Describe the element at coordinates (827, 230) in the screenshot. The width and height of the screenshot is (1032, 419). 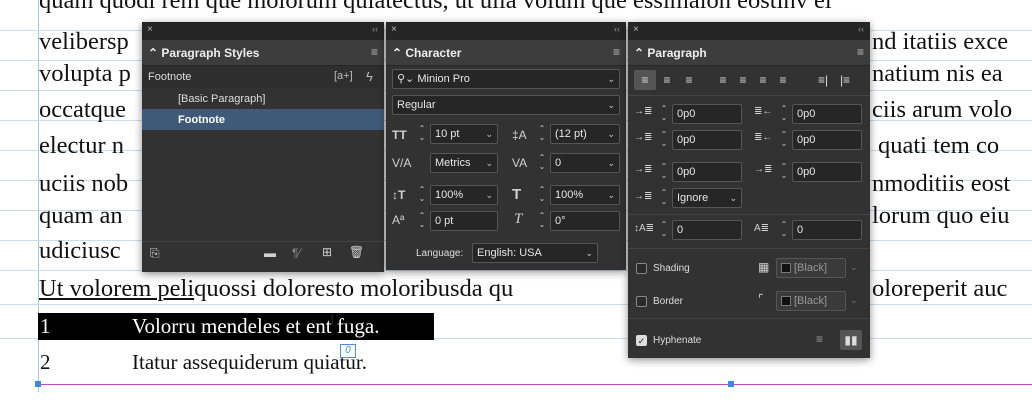
I see `drop-cap-chars-field: 0` at that location.